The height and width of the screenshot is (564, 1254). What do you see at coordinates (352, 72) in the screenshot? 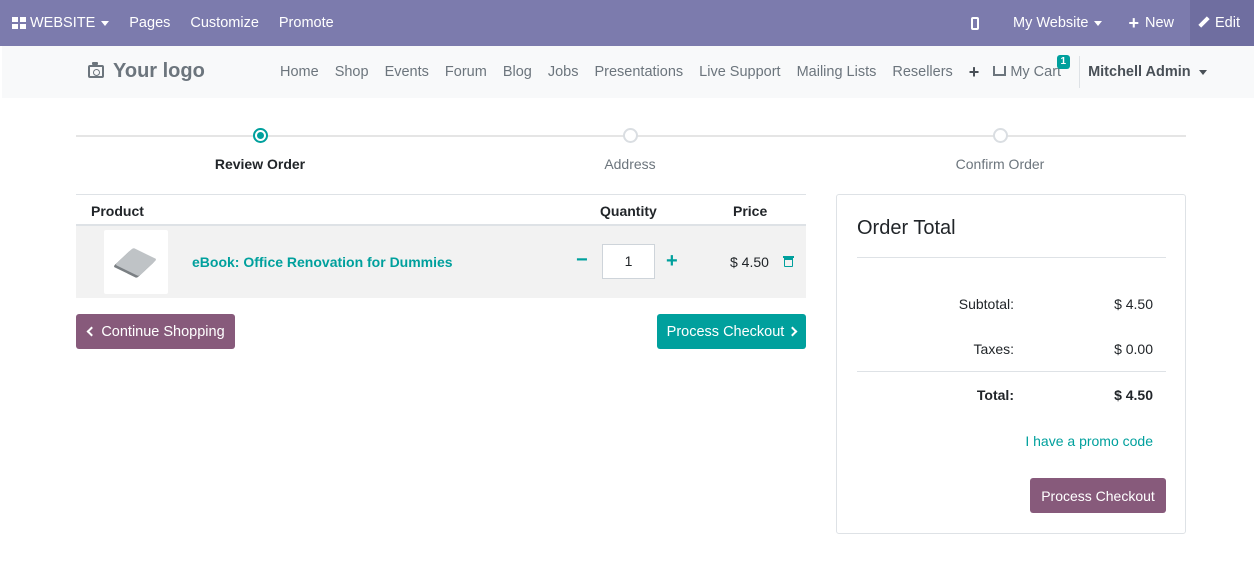
I see `nav-link-shop: Shop` at bounding box center [352, 72].